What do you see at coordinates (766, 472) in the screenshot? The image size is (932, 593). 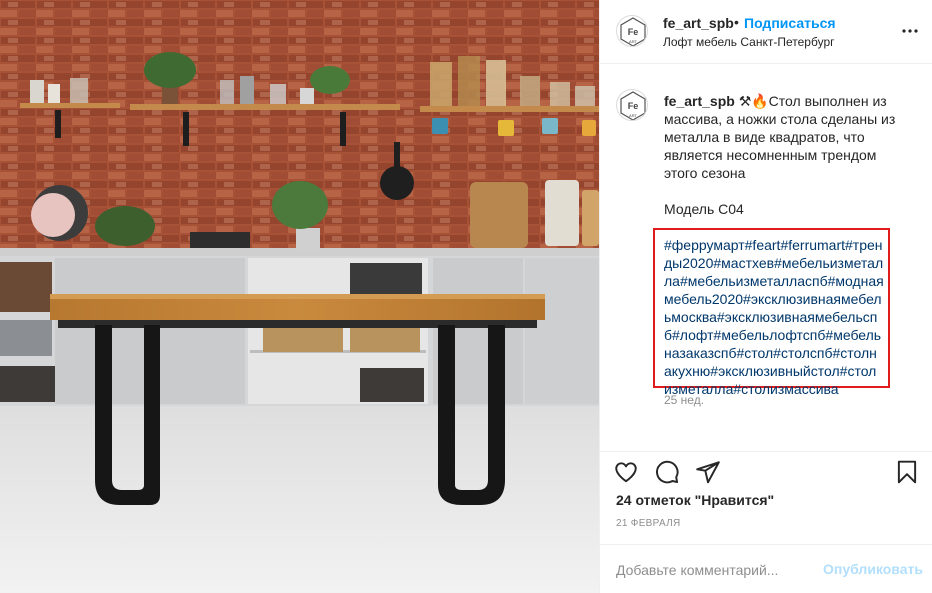 I see `action-bar` at bounding box center [766, 472].